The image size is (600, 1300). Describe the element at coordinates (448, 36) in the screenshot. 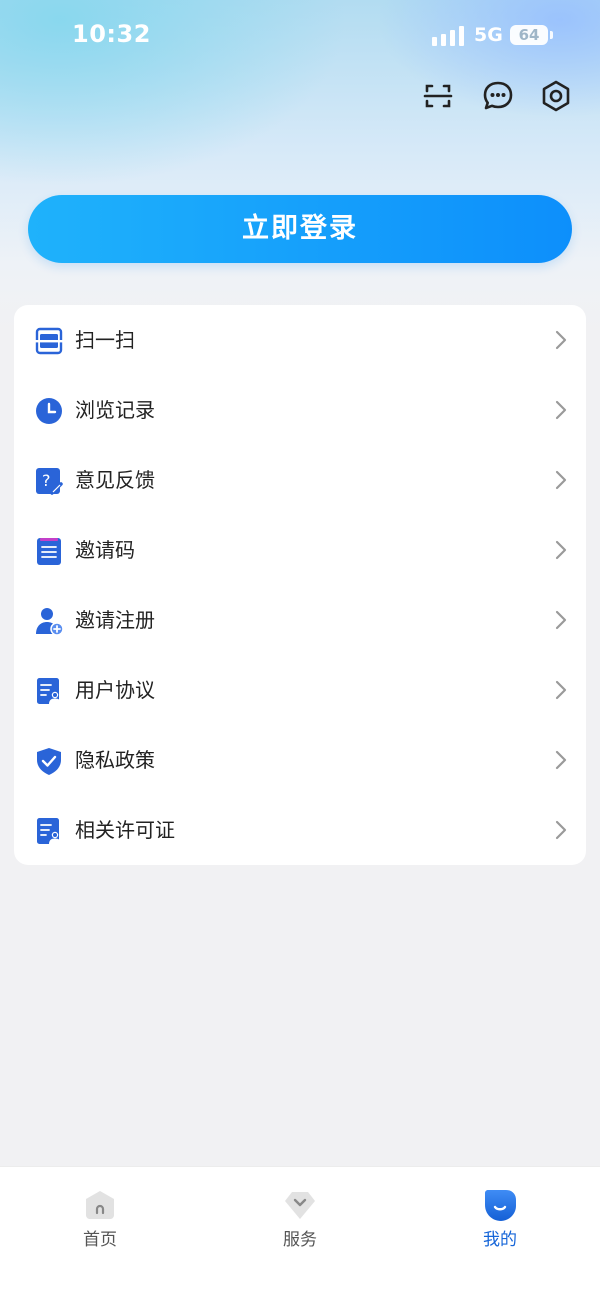

I see `signal-icon` at that location.